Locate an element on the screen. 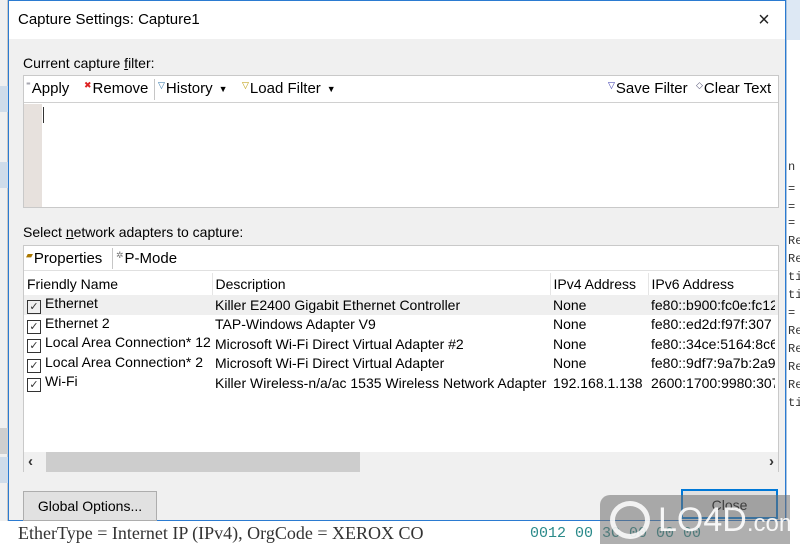 The width and height of the screenshot is (800, 544). adapters-label: Select network adapters to capture: is located at coordinates (133, 232).